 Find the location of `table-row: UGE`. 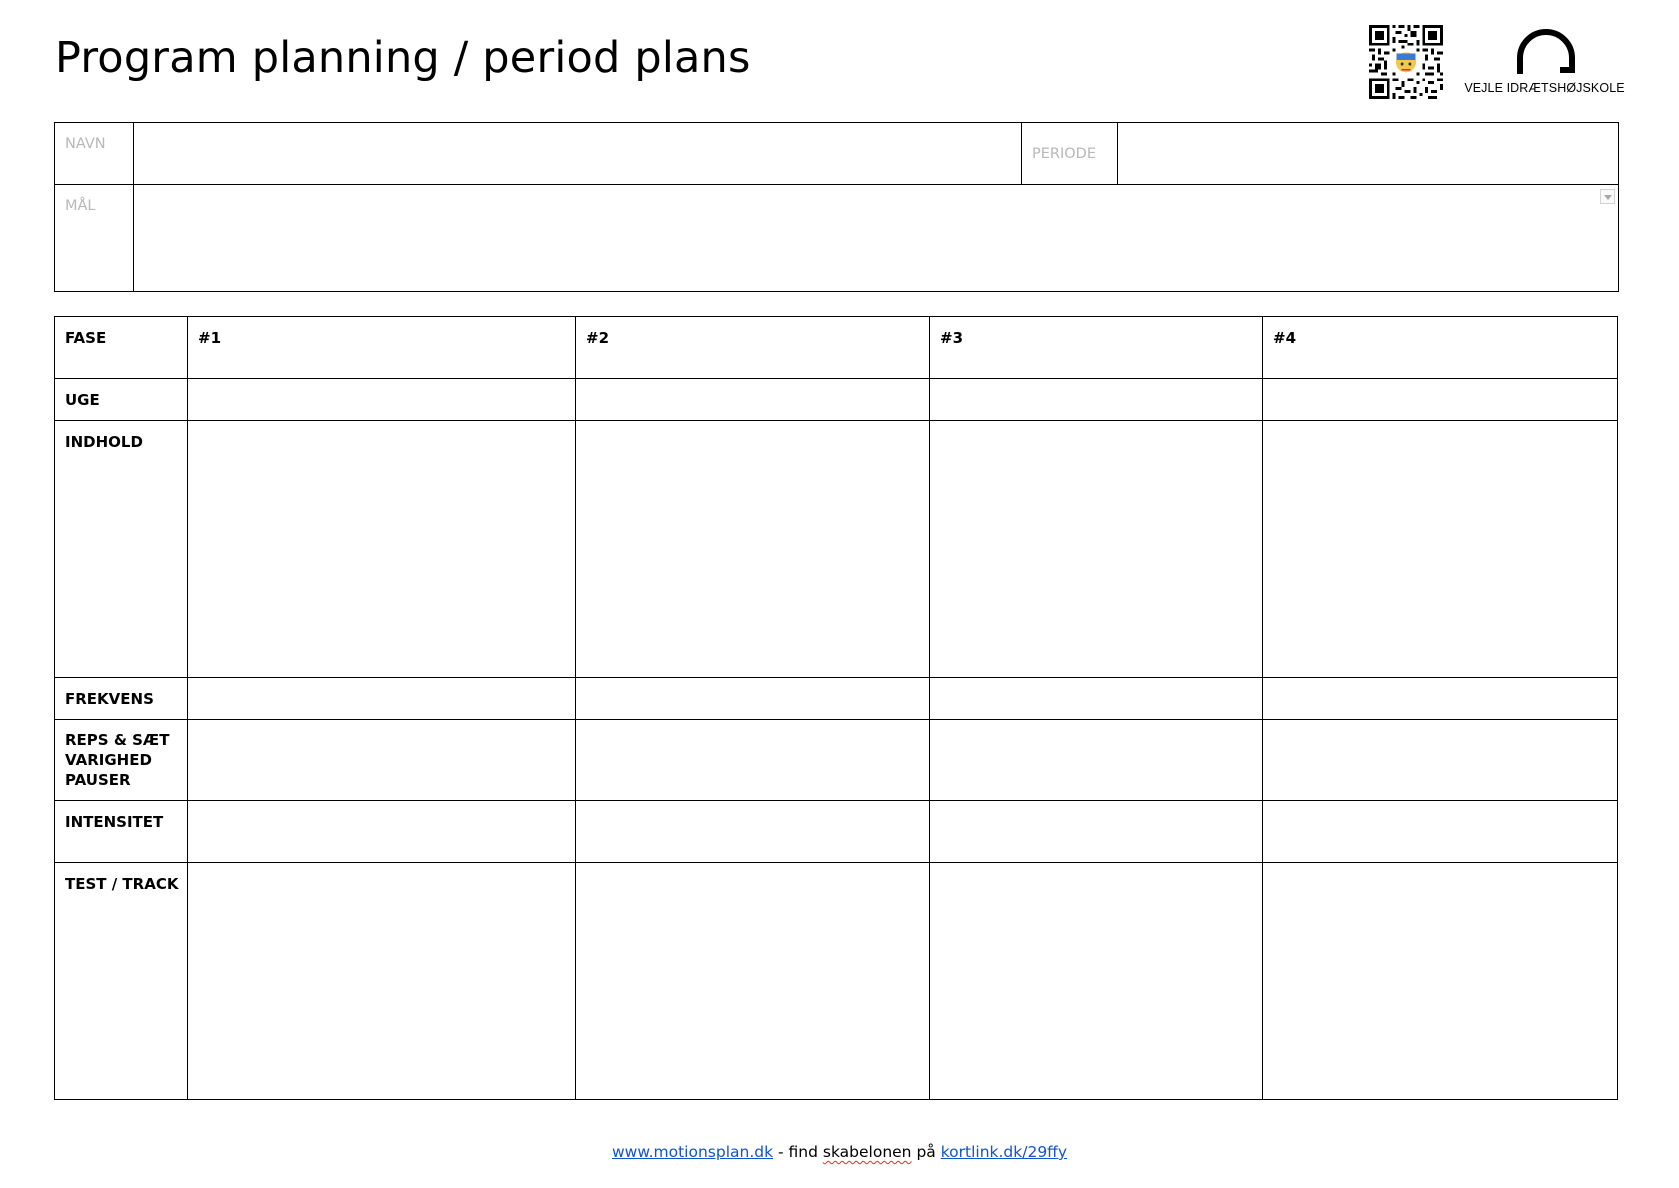

table-row: UGE is located at coordinates (836, 399).